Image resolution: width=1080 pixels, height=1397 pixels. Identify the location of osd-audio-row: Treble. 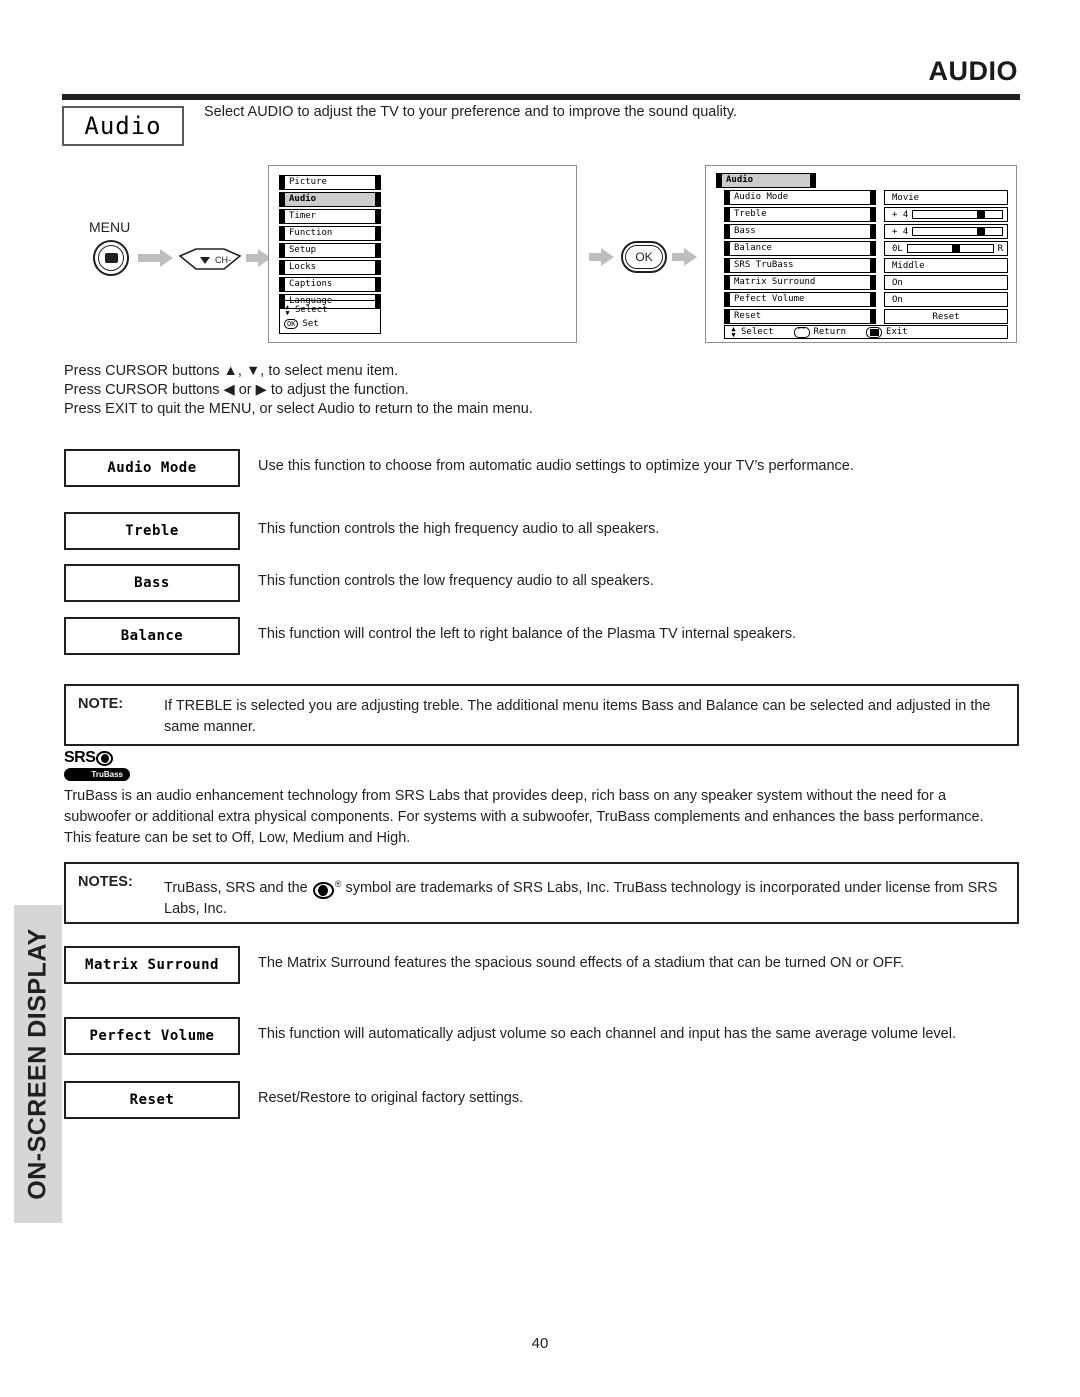
(800, 214).